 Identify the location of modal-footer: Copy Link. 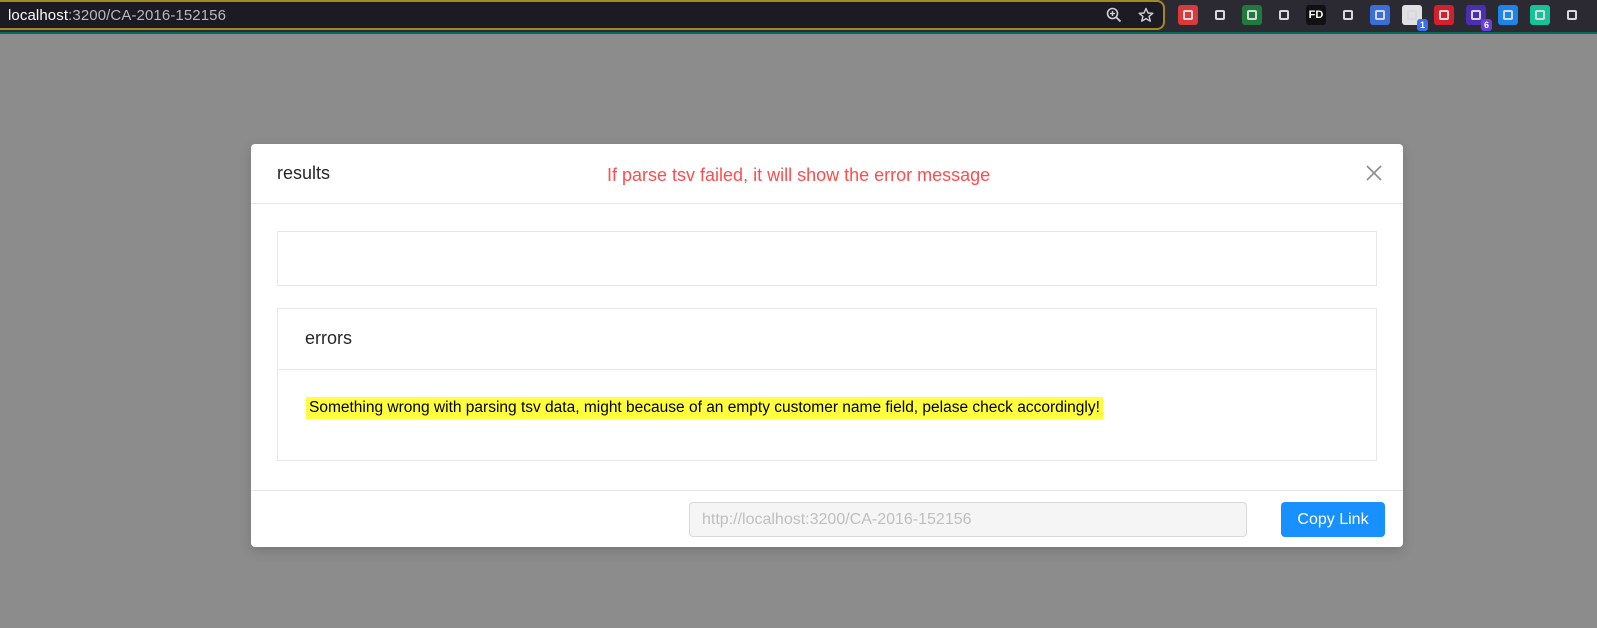
(827, 518).